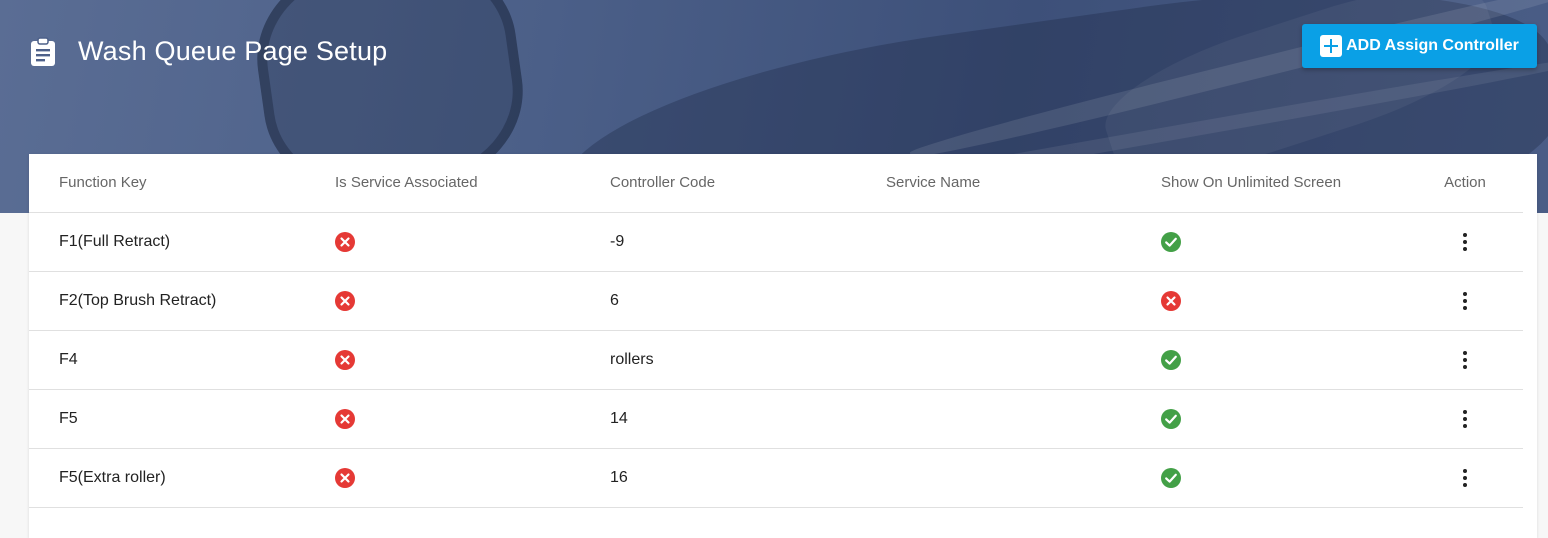  I want to click on column-header-function-key: Function Key, so click(167, 183).